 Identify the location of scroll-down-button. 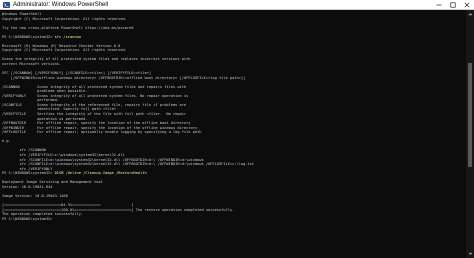
(470, 254).